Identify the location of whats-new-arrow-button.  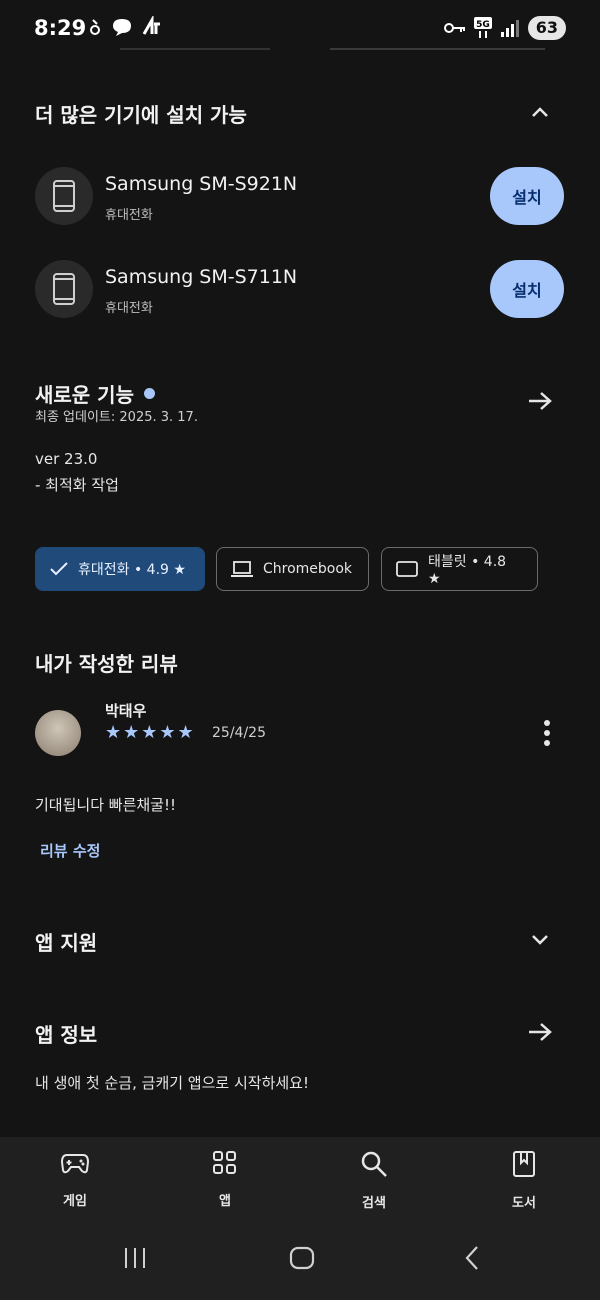
(540, 401).